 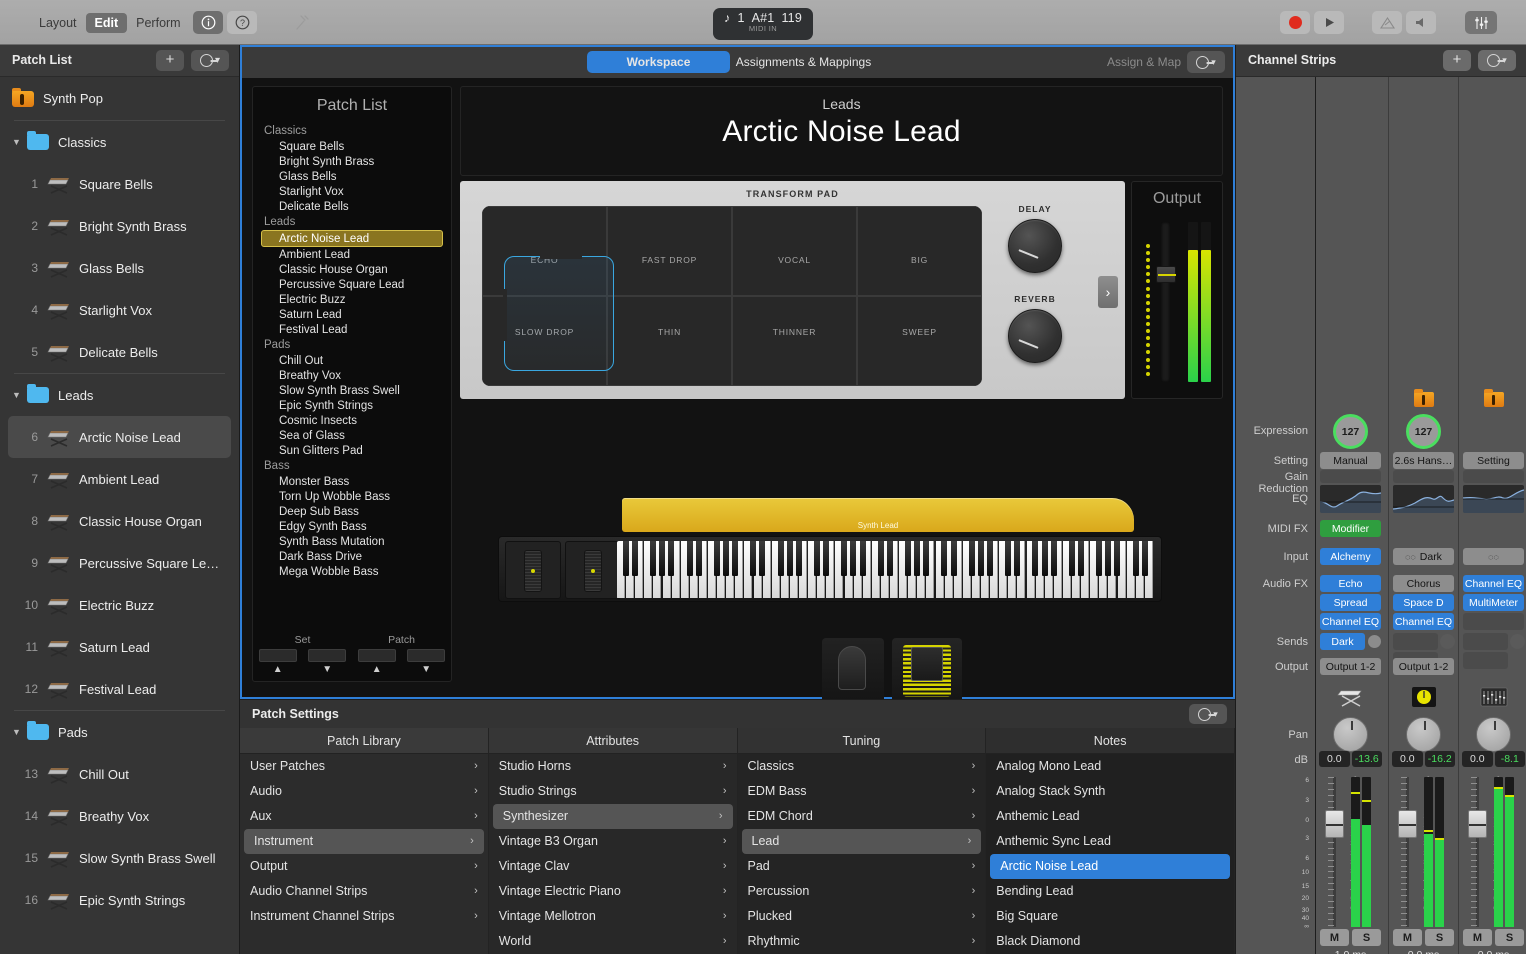 What do you see at coordinates (1108, 292) in the screenshot?
I see `chevron-right-icon: ›` at bounding box center [1108, 292].